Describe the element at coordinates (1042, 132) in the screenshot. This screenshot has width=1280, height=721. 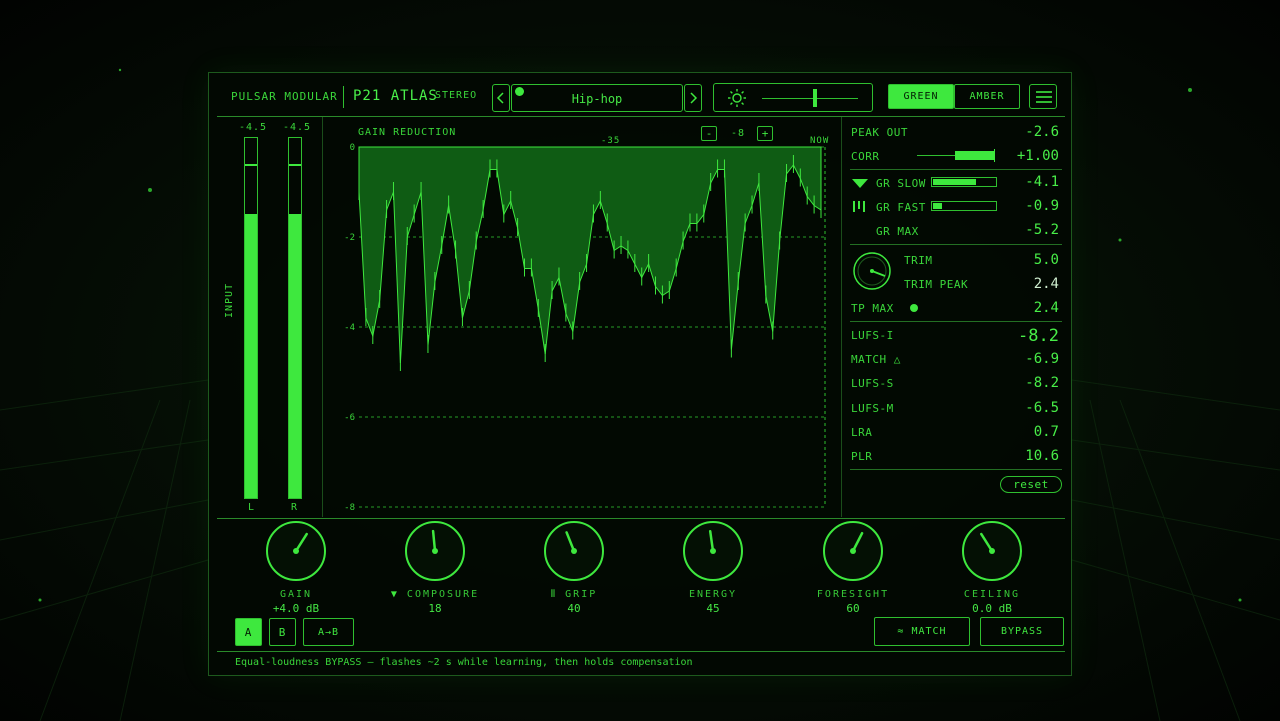
I see `peak-out-value: -2.6` at that location.